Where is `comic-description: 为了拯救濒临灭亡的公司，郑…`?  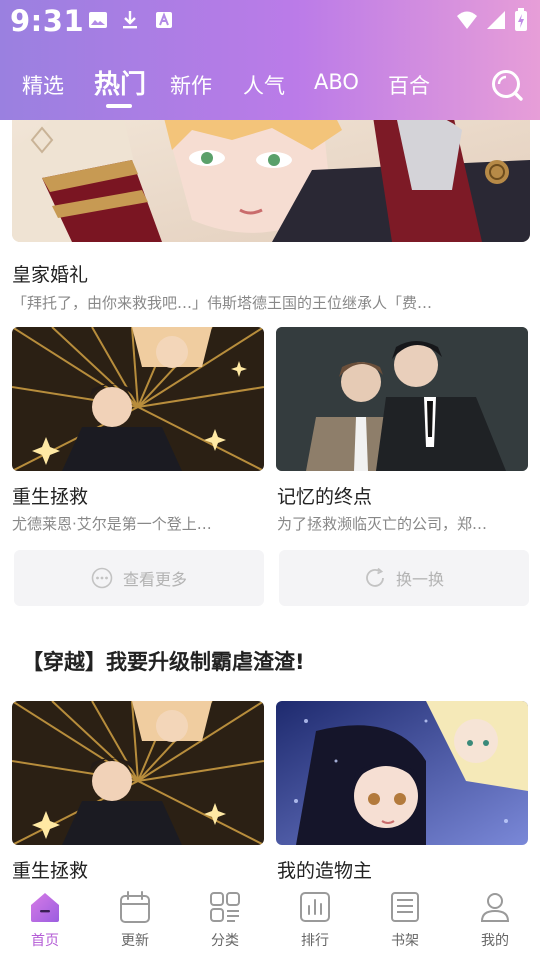
comic-description: 为了拯救濒临灭亡的公司，郑… is located at coordinates (382, 524).